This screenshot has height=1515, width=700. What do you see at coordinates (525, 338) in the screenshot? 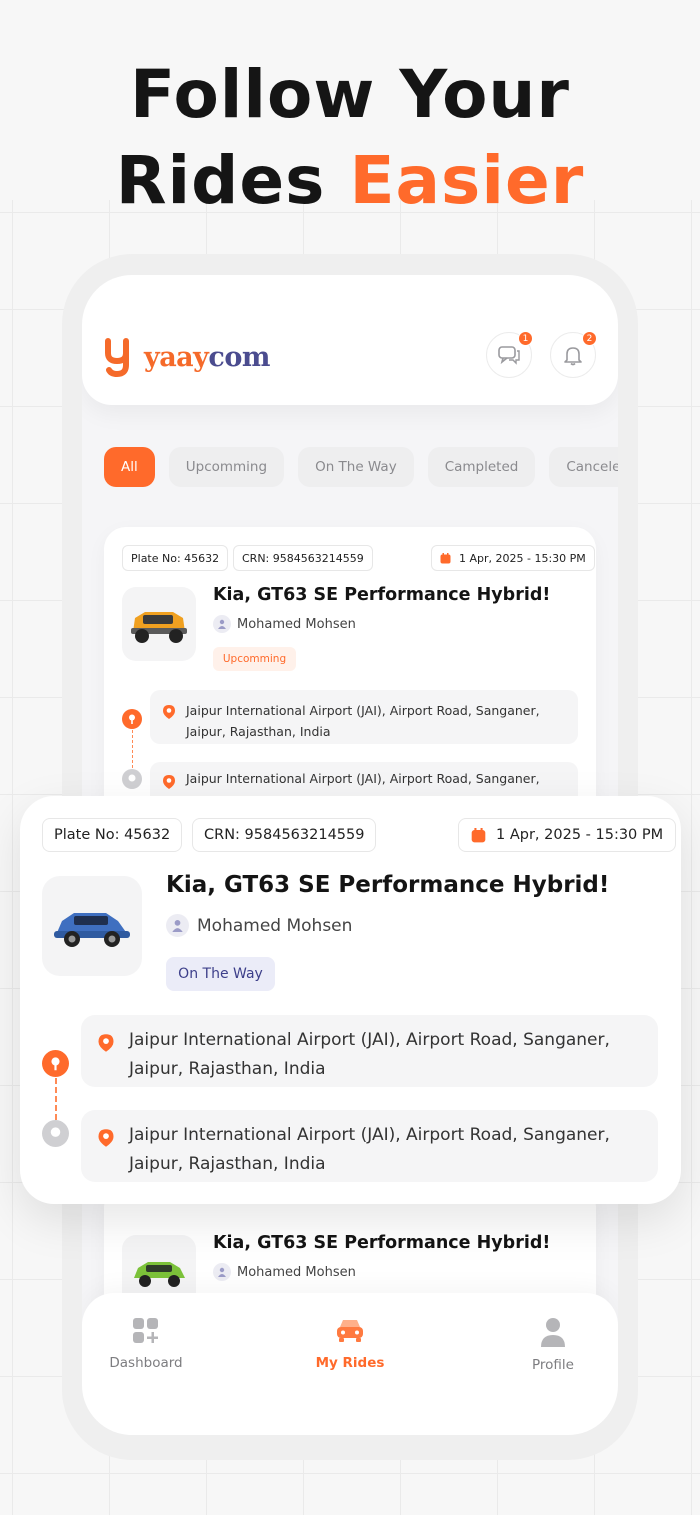
I see `chat-badge: 1` at bounding box center [525, 338].